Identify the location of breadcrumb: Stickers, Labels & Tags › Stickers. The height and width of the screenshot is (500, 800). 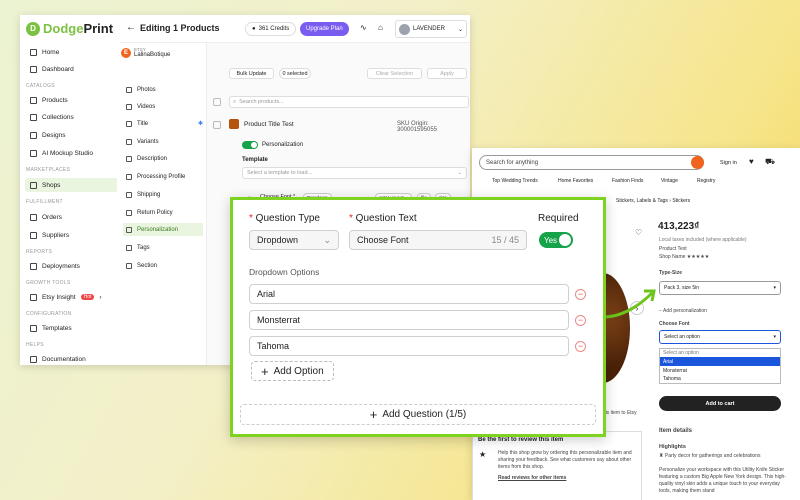
(653, 201).